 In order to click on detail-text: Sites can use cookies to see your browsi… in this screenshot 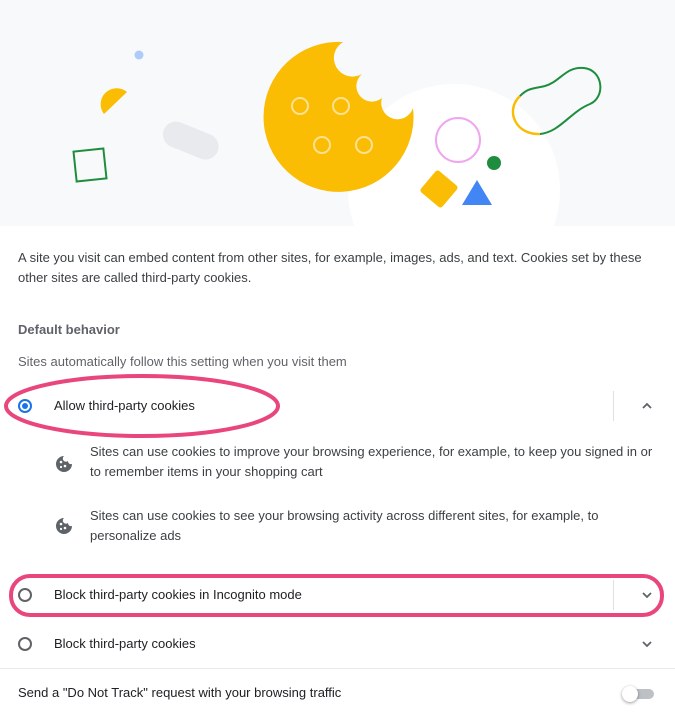, I will do `click(344, 525)`.